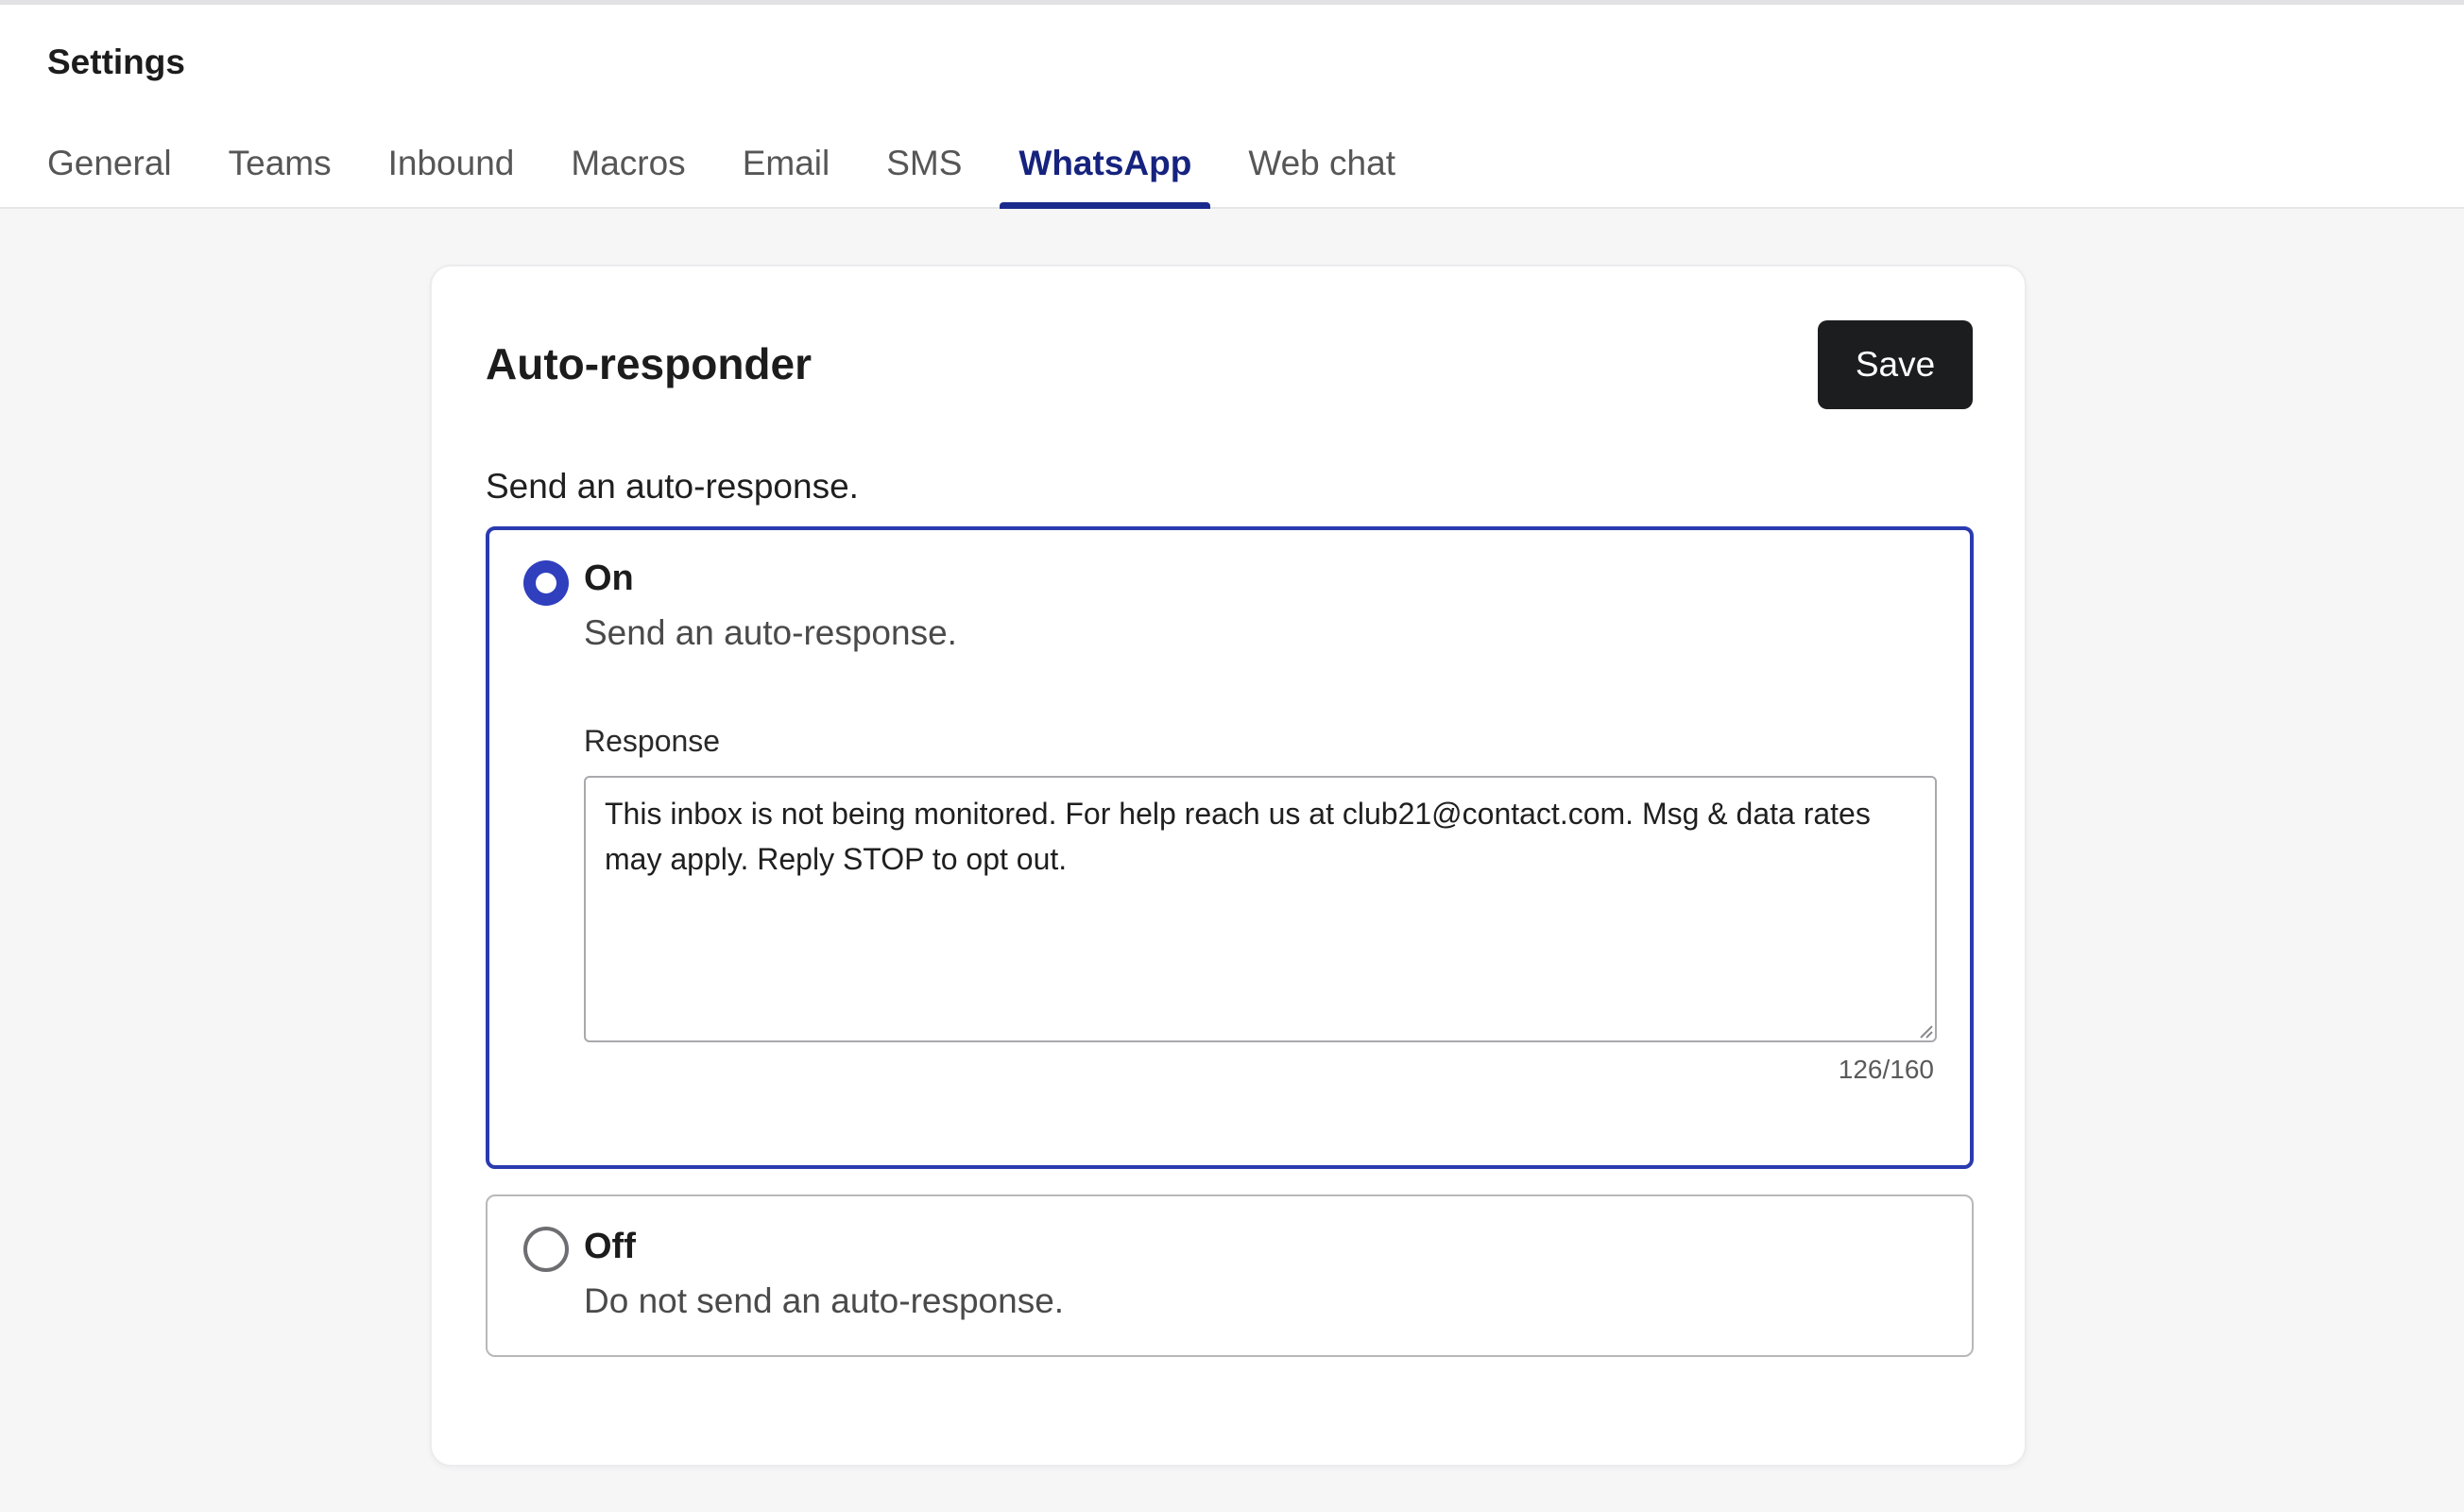  What do you see at coordinates (1322, 172) in the screenshot?
I see `tab-web-chat: Web chat` at bounding box center [1322, 172].